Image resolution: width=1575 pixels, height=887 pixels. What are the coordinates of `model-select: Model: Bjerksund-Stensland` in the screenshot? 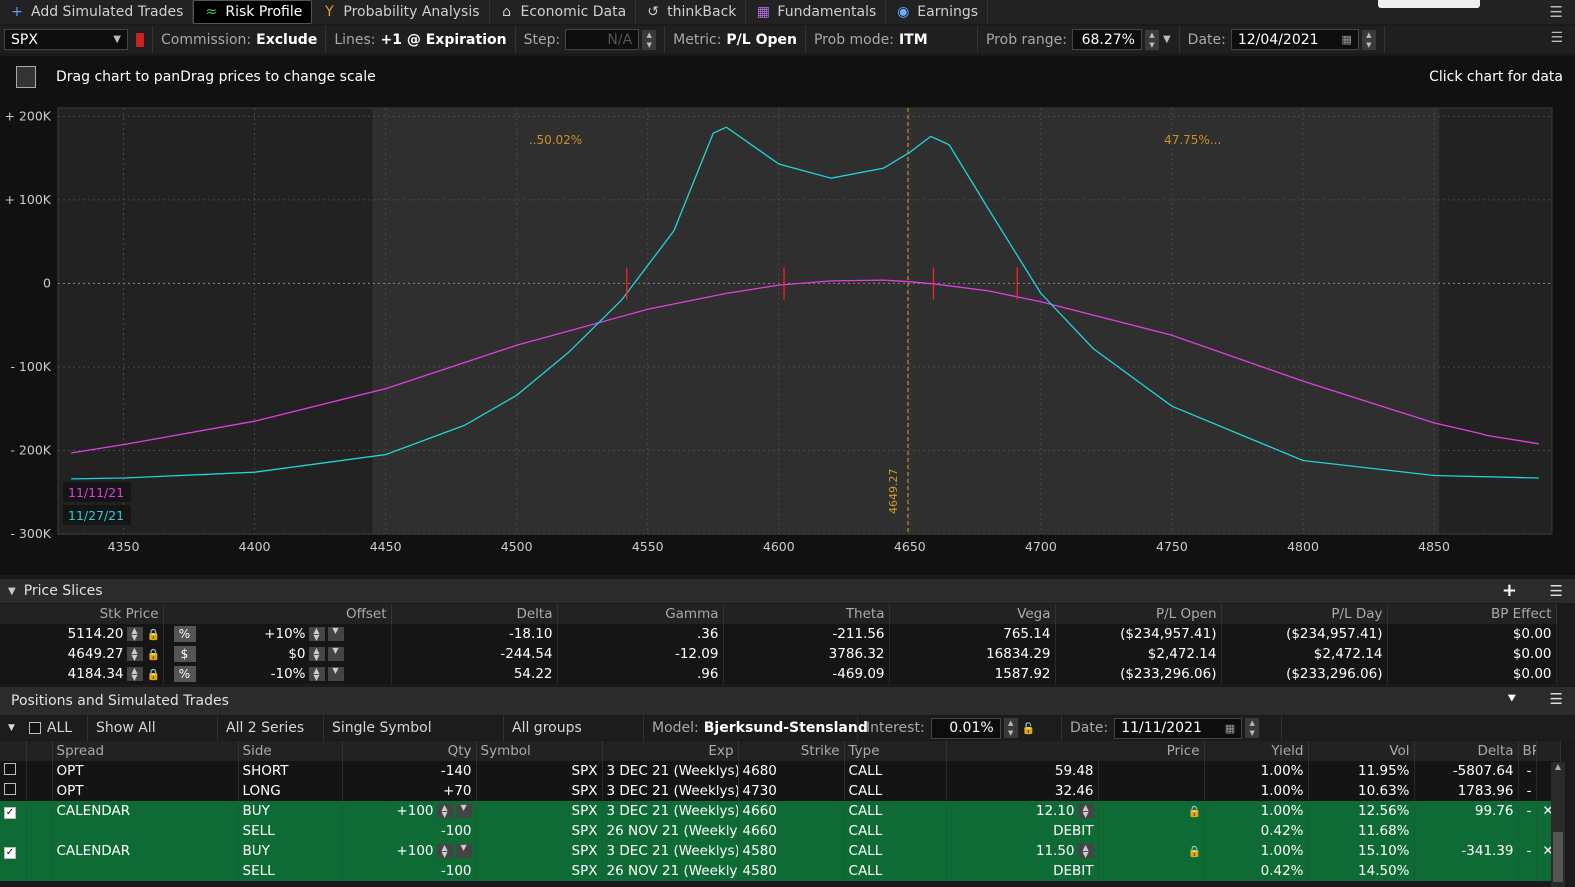 It's located at (756, 728).